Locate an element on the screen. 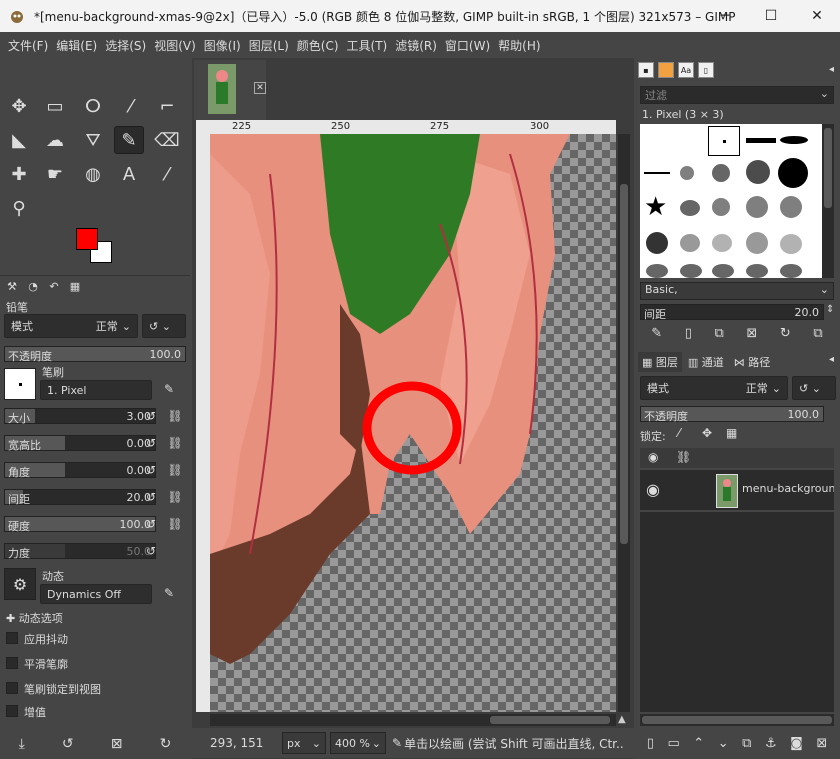 The width and height of the screenshot is (840, 759). menu-edit: 编辑(E) is located at coordinates (76, 45).